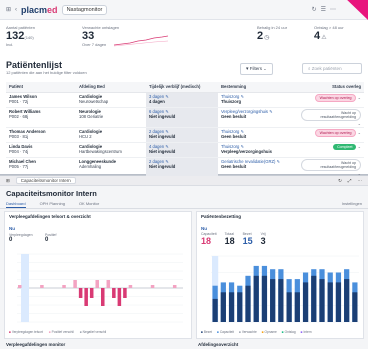  I want to click on col-destination: Bestemming, so click(258, 87).